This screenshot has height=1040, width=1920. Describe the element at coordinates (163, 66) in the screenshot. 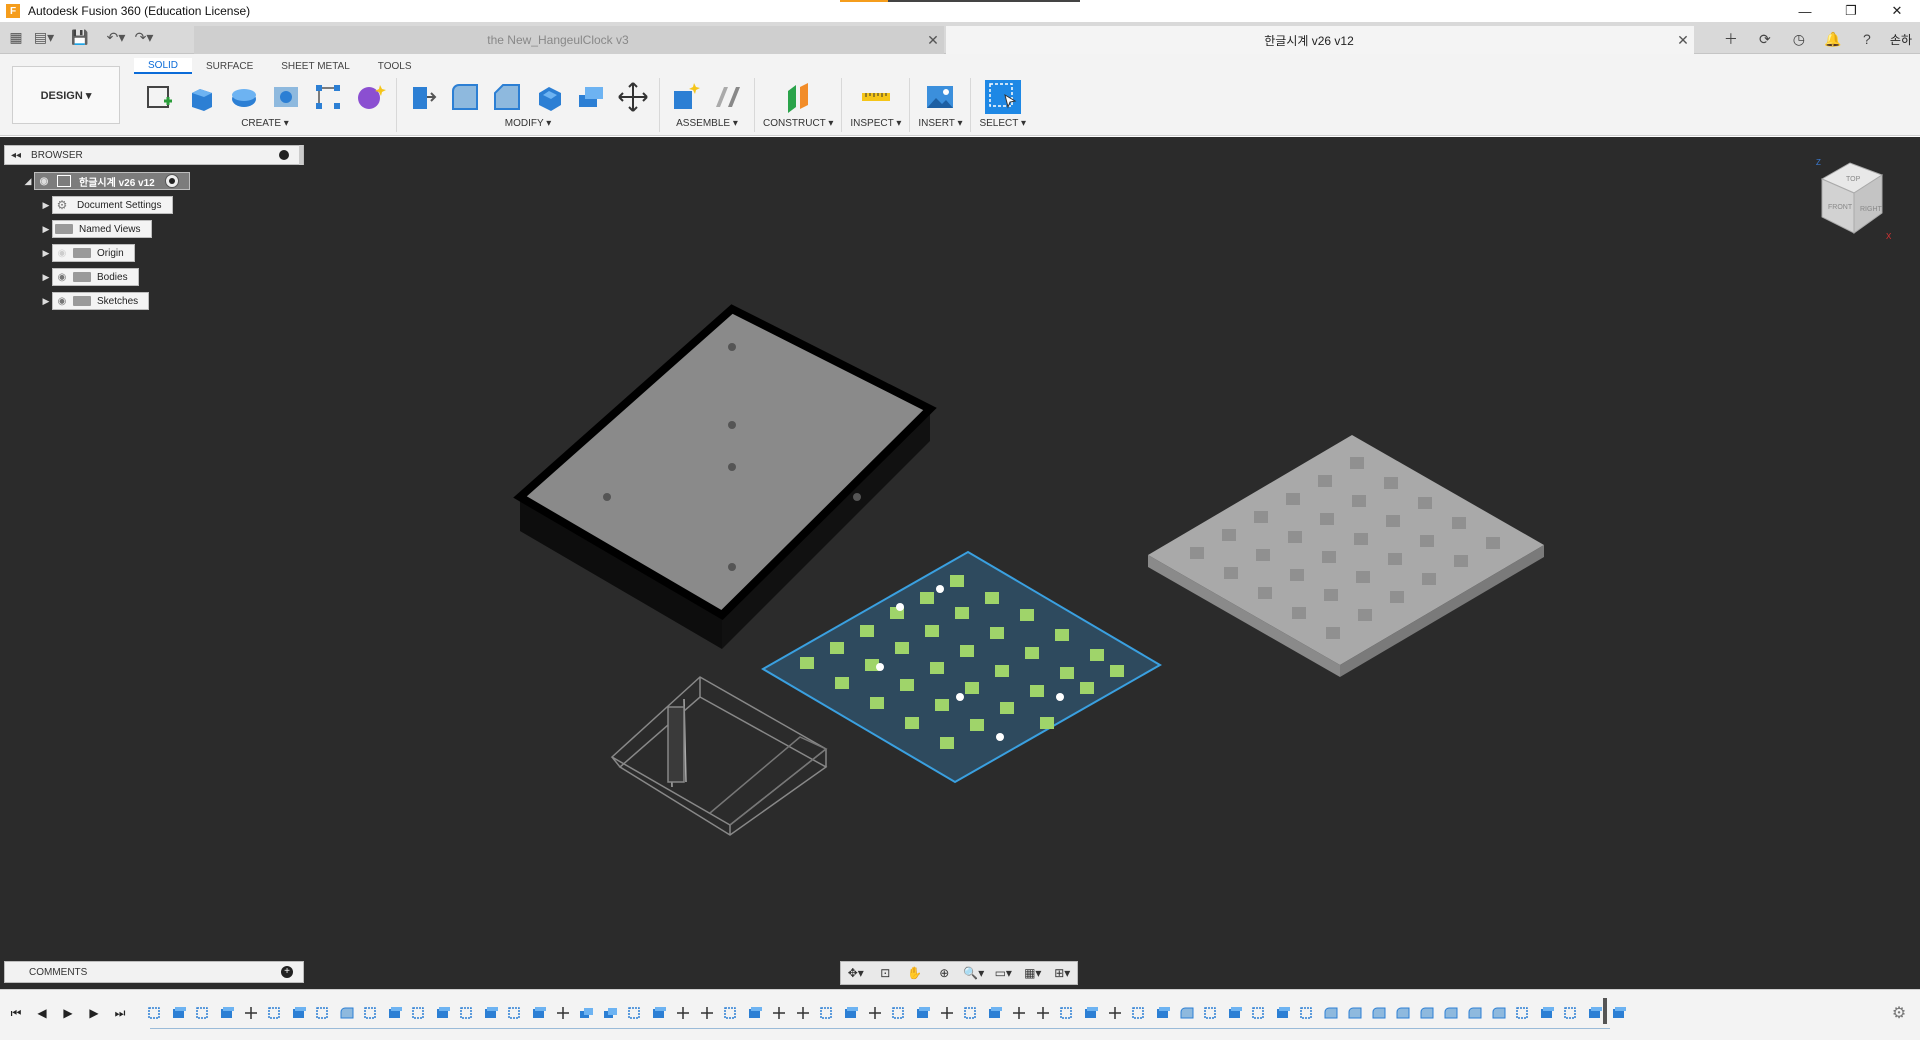

I see `tab-solid: SOLID` at that location.